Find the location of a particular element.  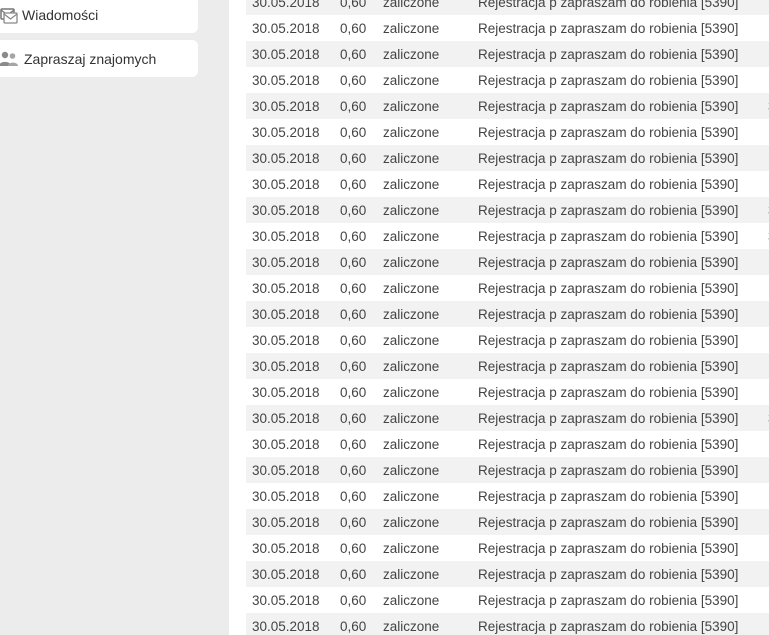

sidebar-item-messages: Wiadomości is located at coordinates (99, 16).